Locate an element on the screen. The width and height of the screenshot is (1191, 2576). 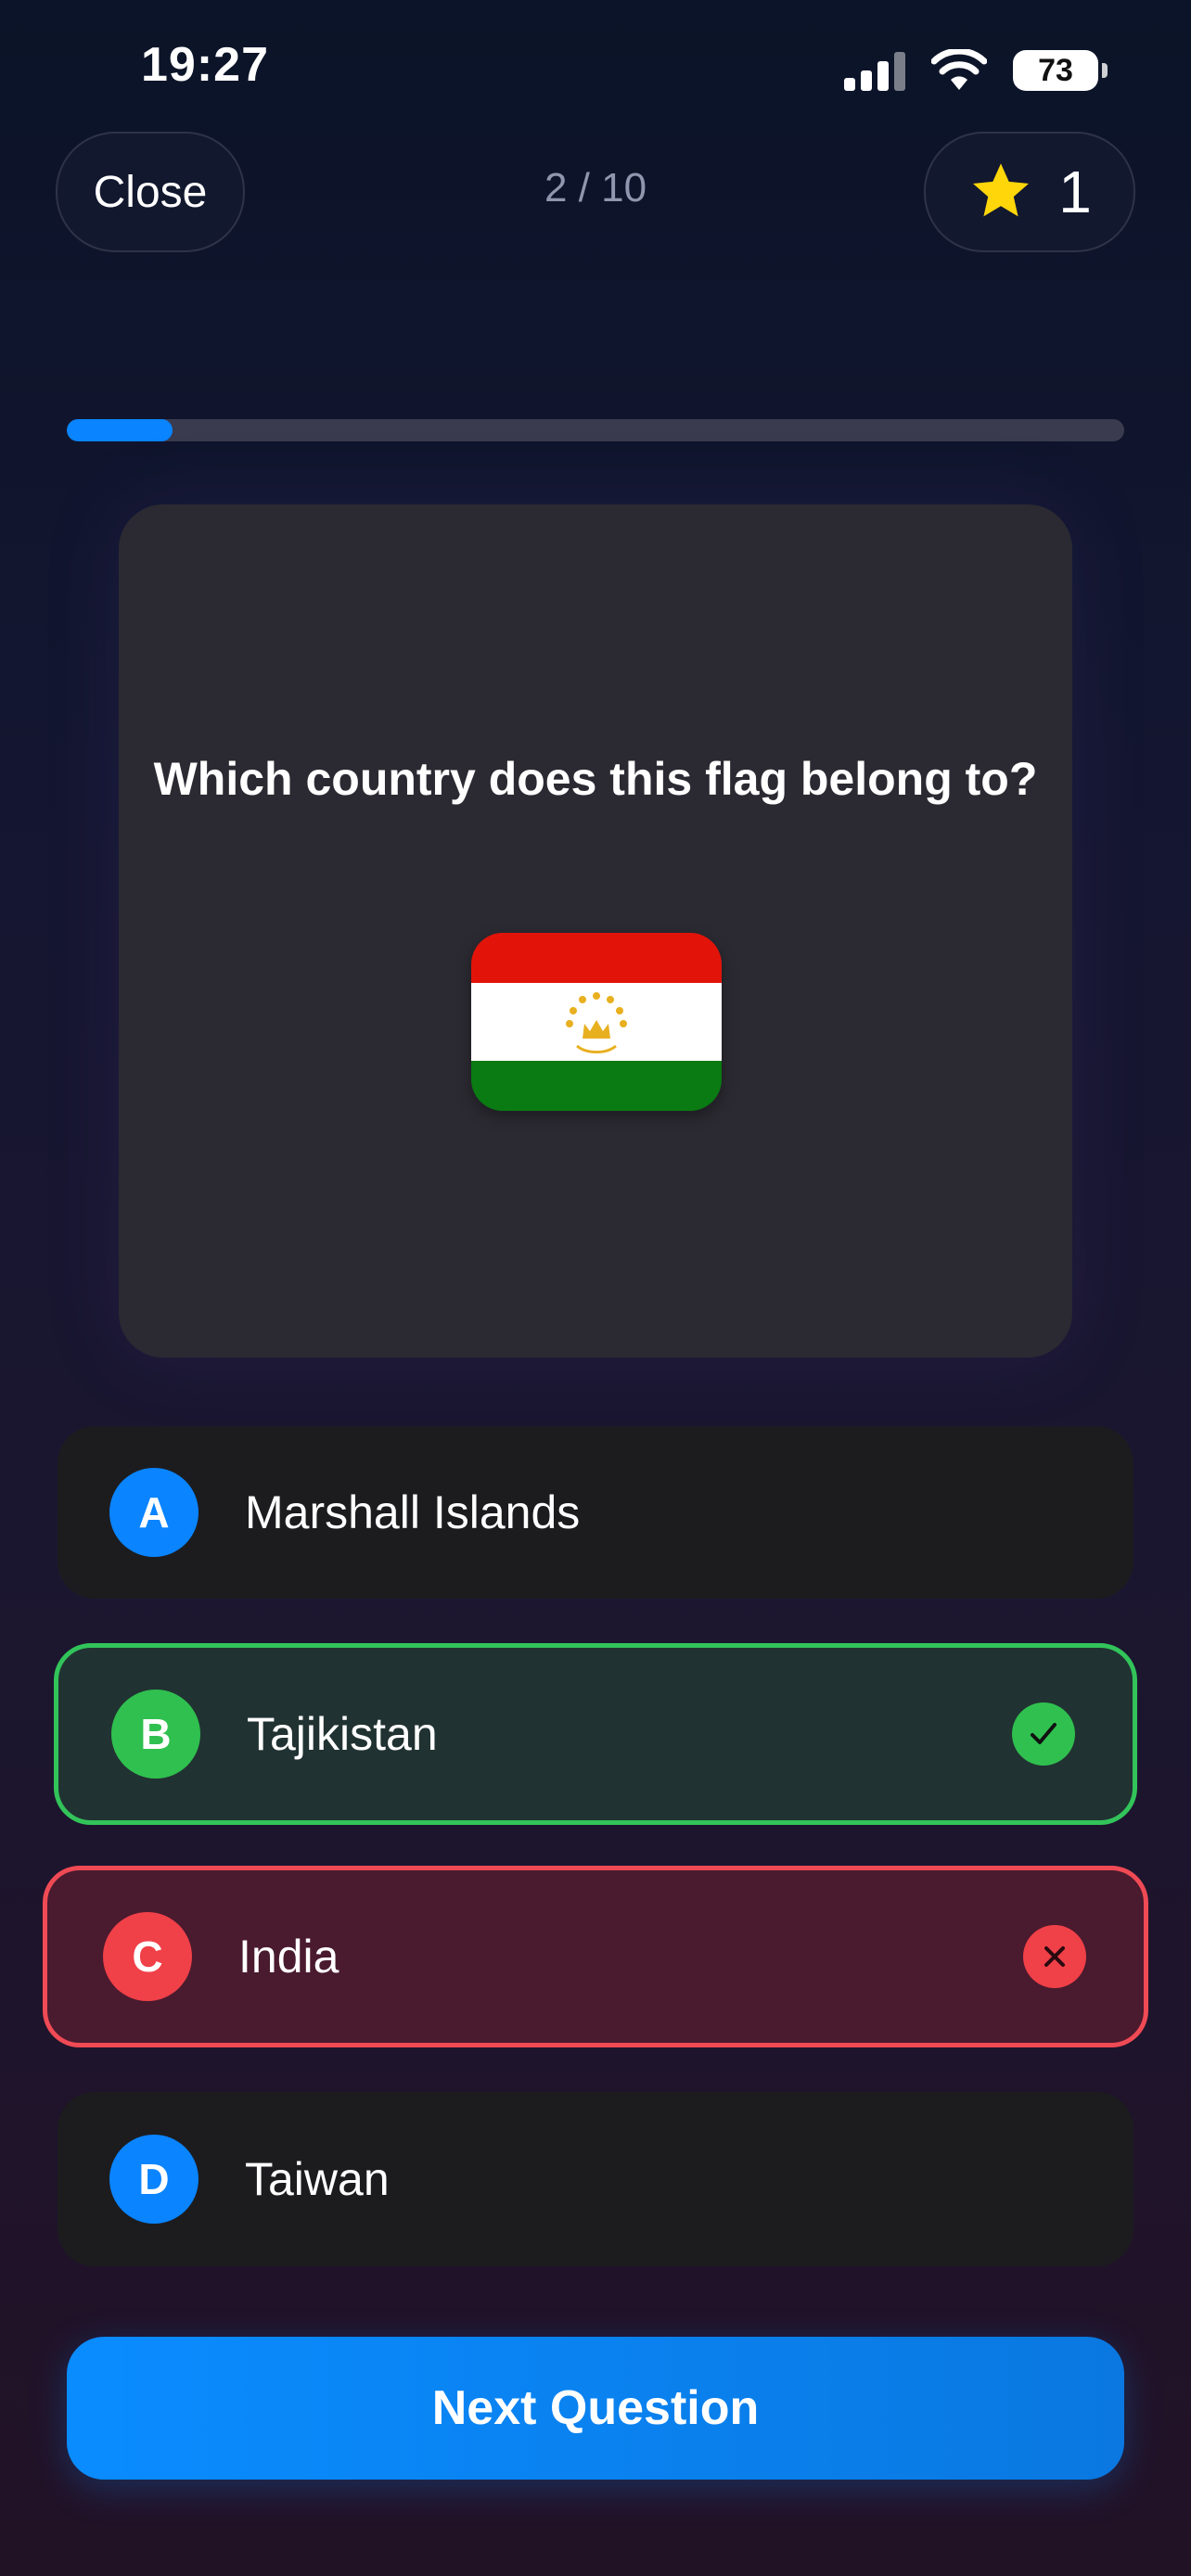
battery-icon: 73 is located at coordinates (1060, 71).